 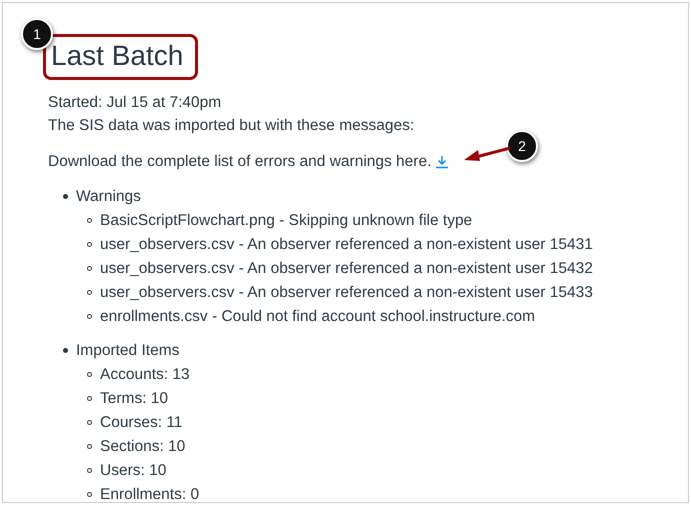 I want to click on list-item: Accounts: 13, so click(x=145, y=374).